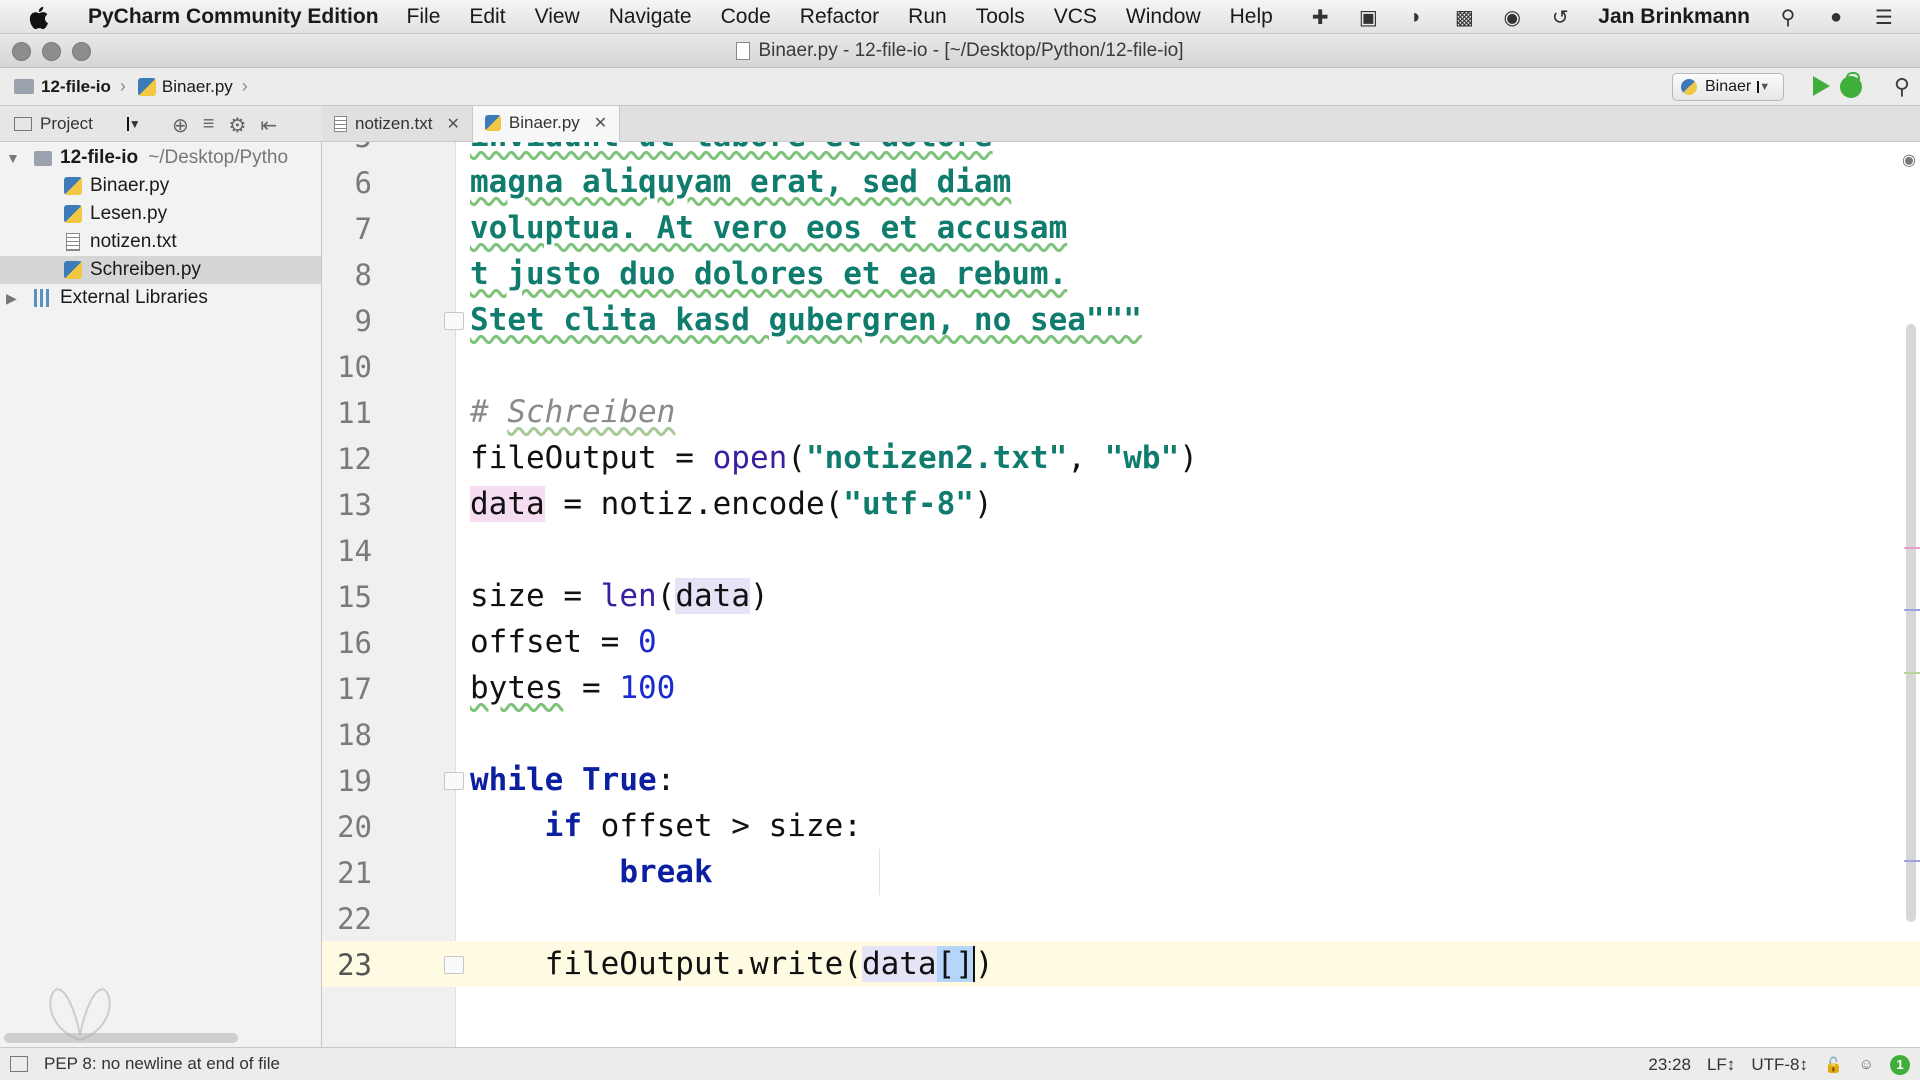 Image resolution: width=1920 pixels, height=1080 pixels. Describe the element at coordinates (1121, 320) in the screenshot. I see `code-line: 9 Stet clita kasd gubergren, no sea"""` at that location.